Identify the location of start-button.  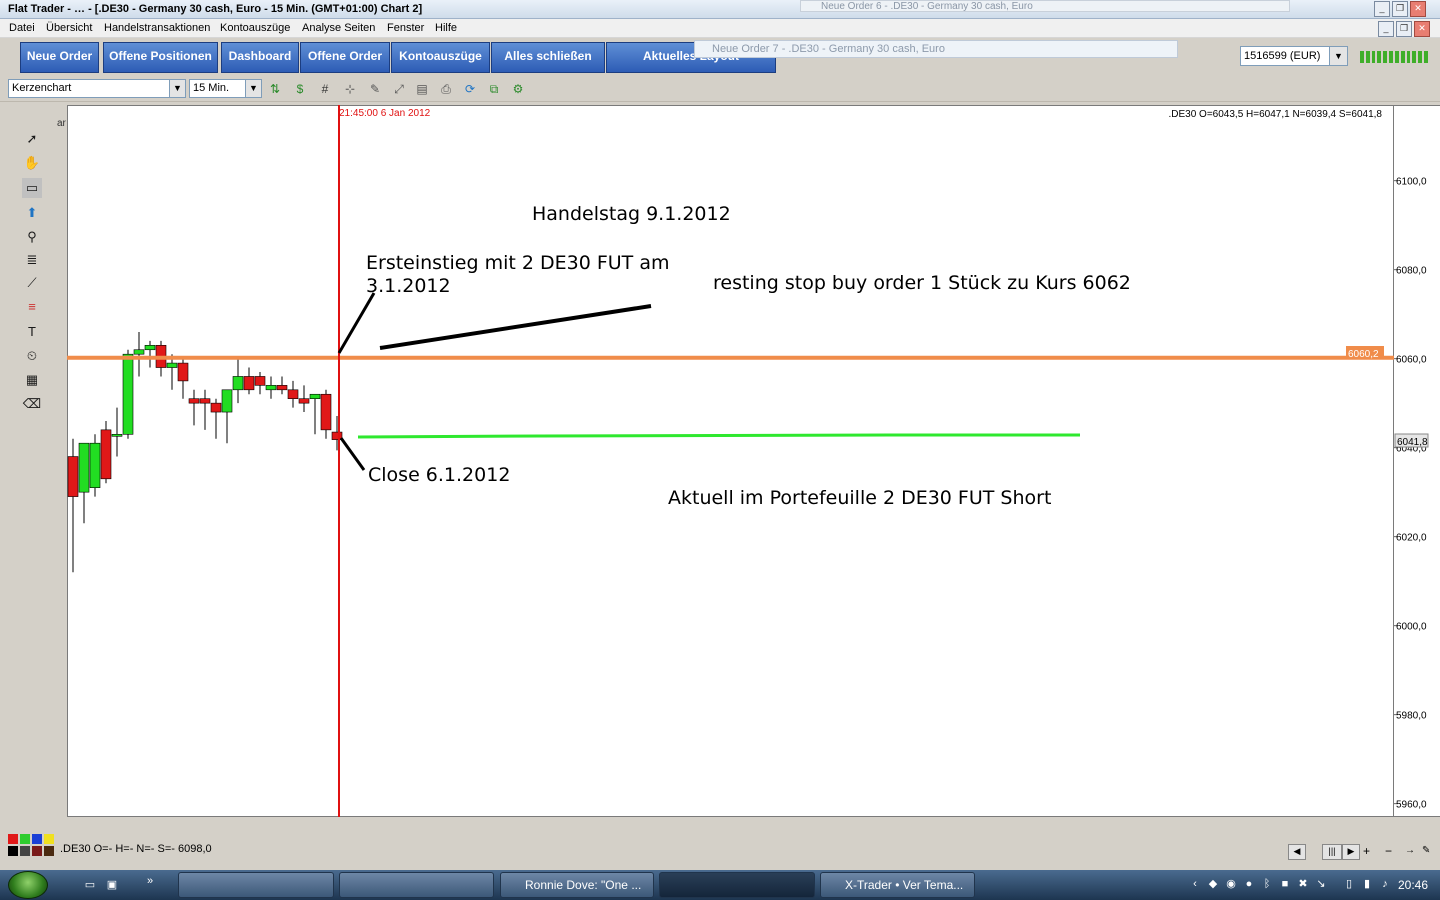
(28, 885).